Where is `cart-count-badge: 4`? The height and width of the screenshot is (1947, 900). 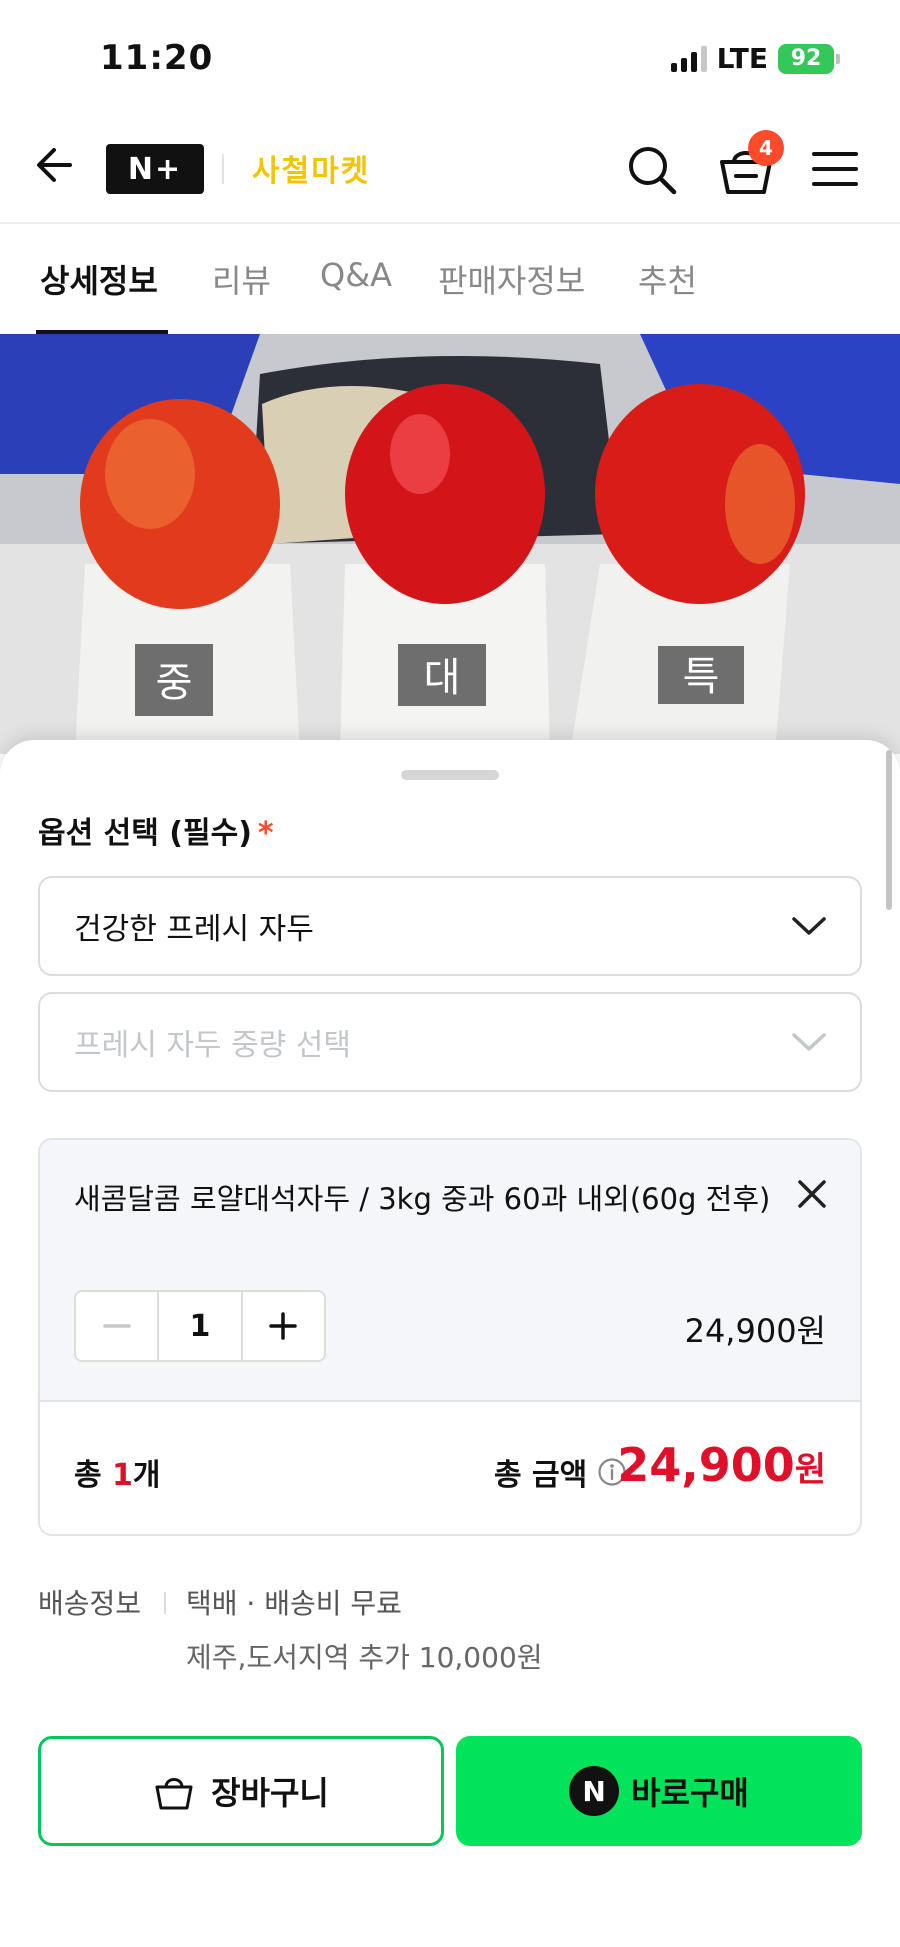
cart-count-badge: 4 is located at coordinates (766, 148).